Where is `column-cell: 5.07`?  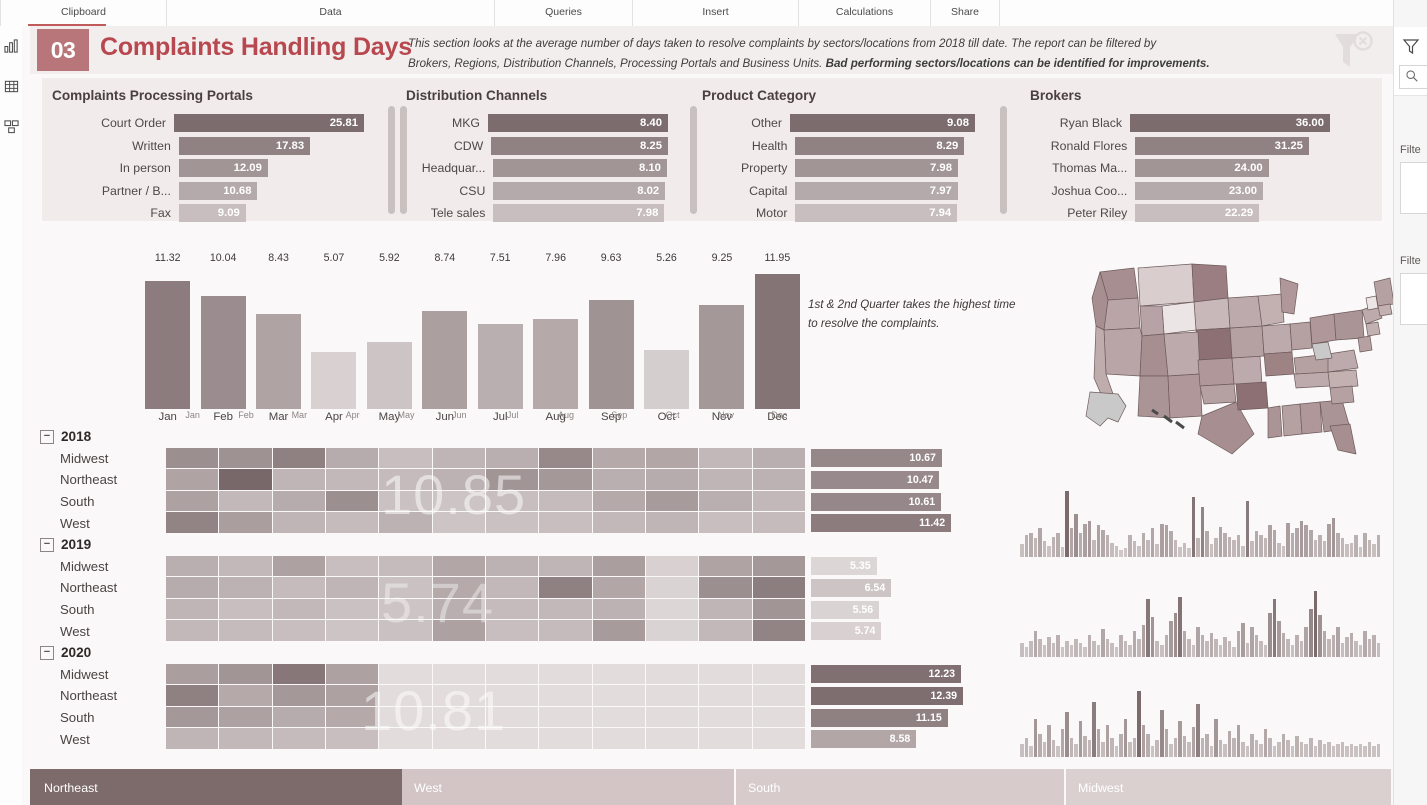
column-cell: 5.07 is located at coordinates (333, 330).